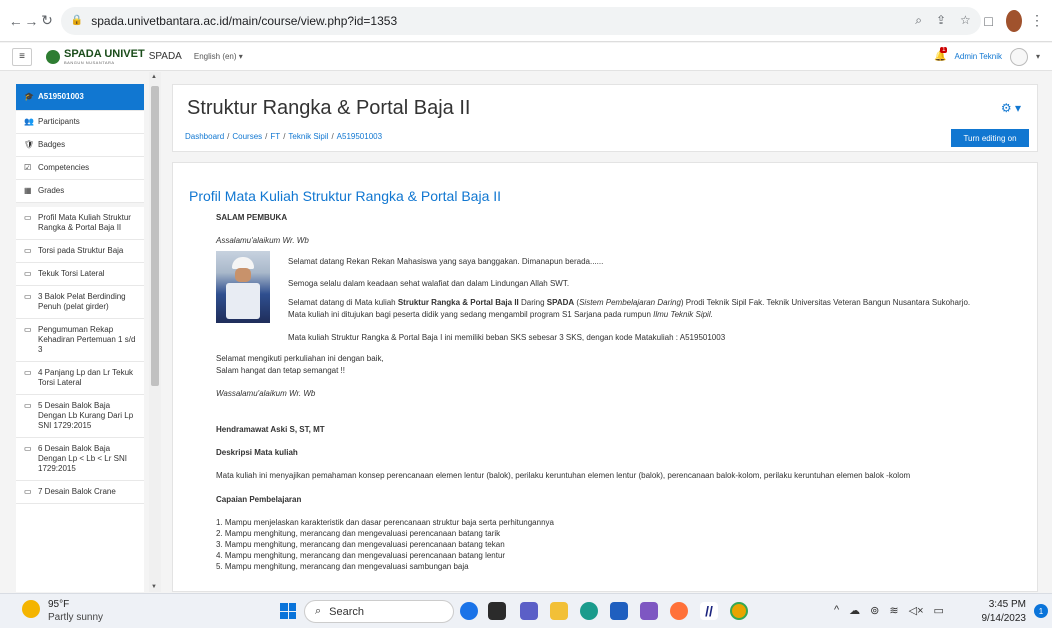 The width and height of the screenshot is (1052, 628). Describe the element at coordinates (53, 56) in the screenshot. I see `spada-logo-icon` at that location.